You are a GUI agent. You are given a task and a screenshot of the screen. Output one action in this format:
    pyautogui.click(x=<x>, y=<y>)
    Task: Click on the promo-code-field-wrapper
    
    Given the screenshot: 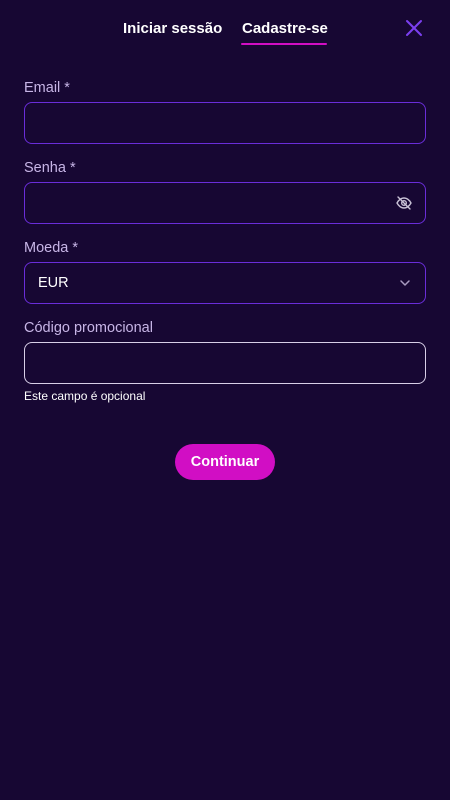 What is the action you would take?
    pyautogui.click(x=225, y=363)
    